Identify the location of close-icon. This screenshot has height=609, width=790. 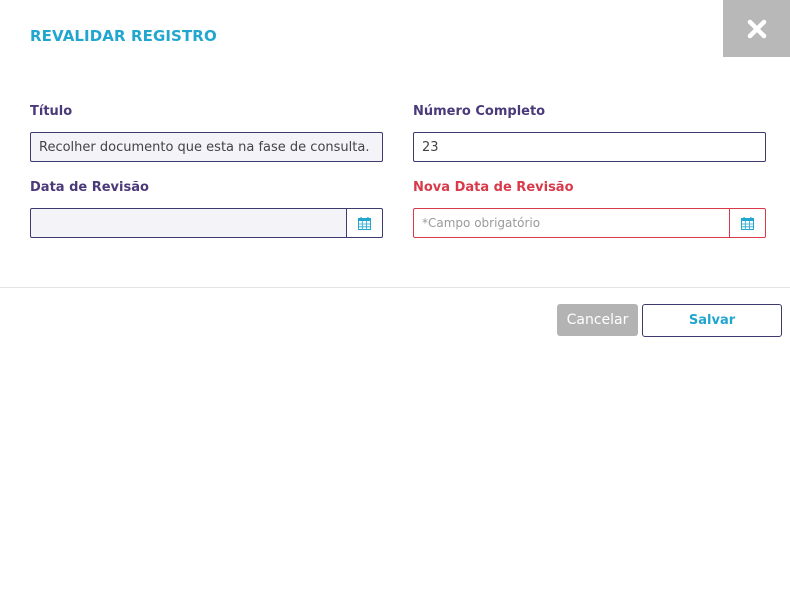
(756, 28).